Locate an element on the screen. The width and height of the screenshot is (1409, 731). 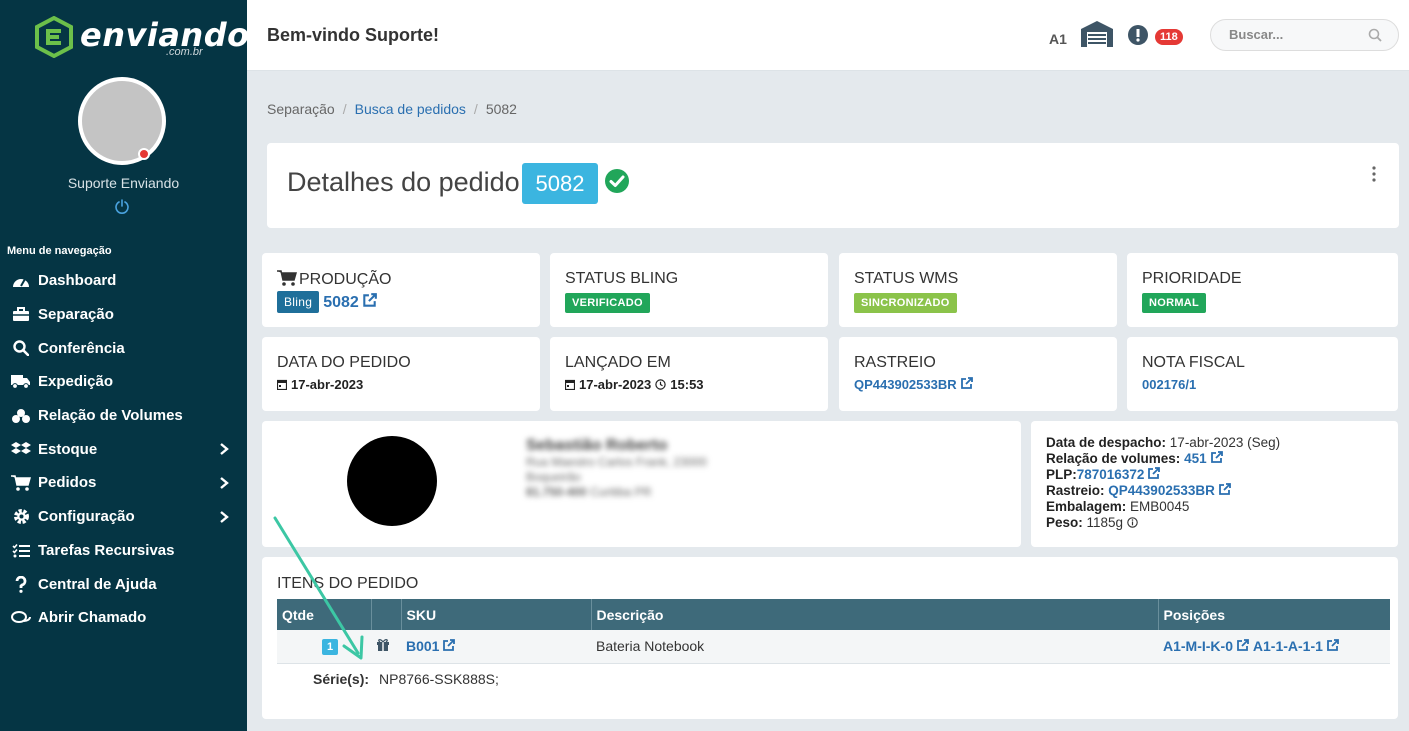
chat-icon is located at coordinates (21, 618).